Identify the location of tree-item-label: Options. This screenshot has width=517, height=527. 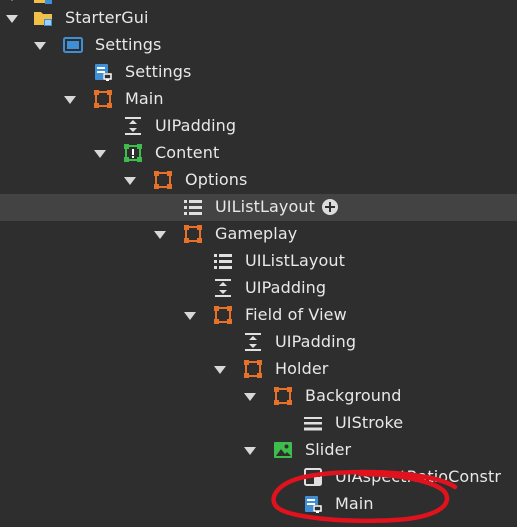
(216, 179).